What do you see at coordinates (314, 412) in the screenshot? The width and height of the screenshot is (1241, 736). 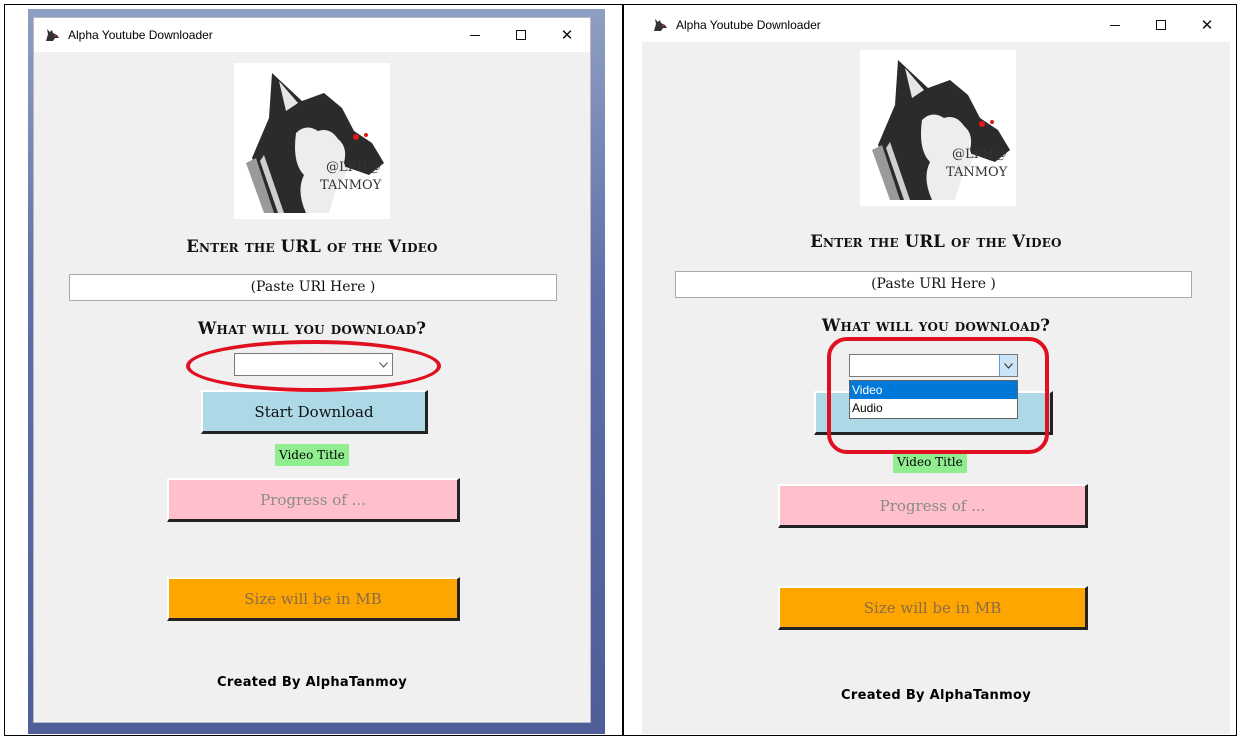 I see `start-download-button: Start Download` at bounding box center [314, 412].